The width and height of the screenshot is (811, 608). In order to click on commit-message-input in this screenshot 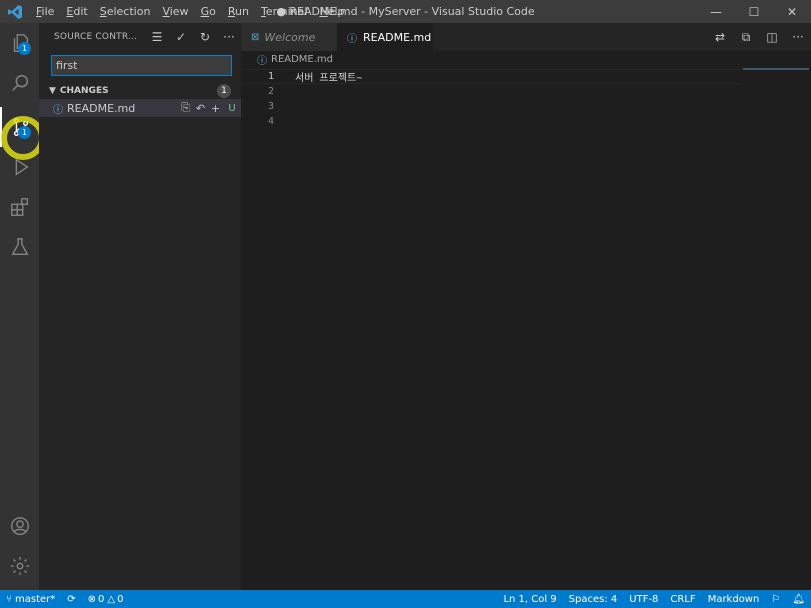, I will do `click(141, 65)`.